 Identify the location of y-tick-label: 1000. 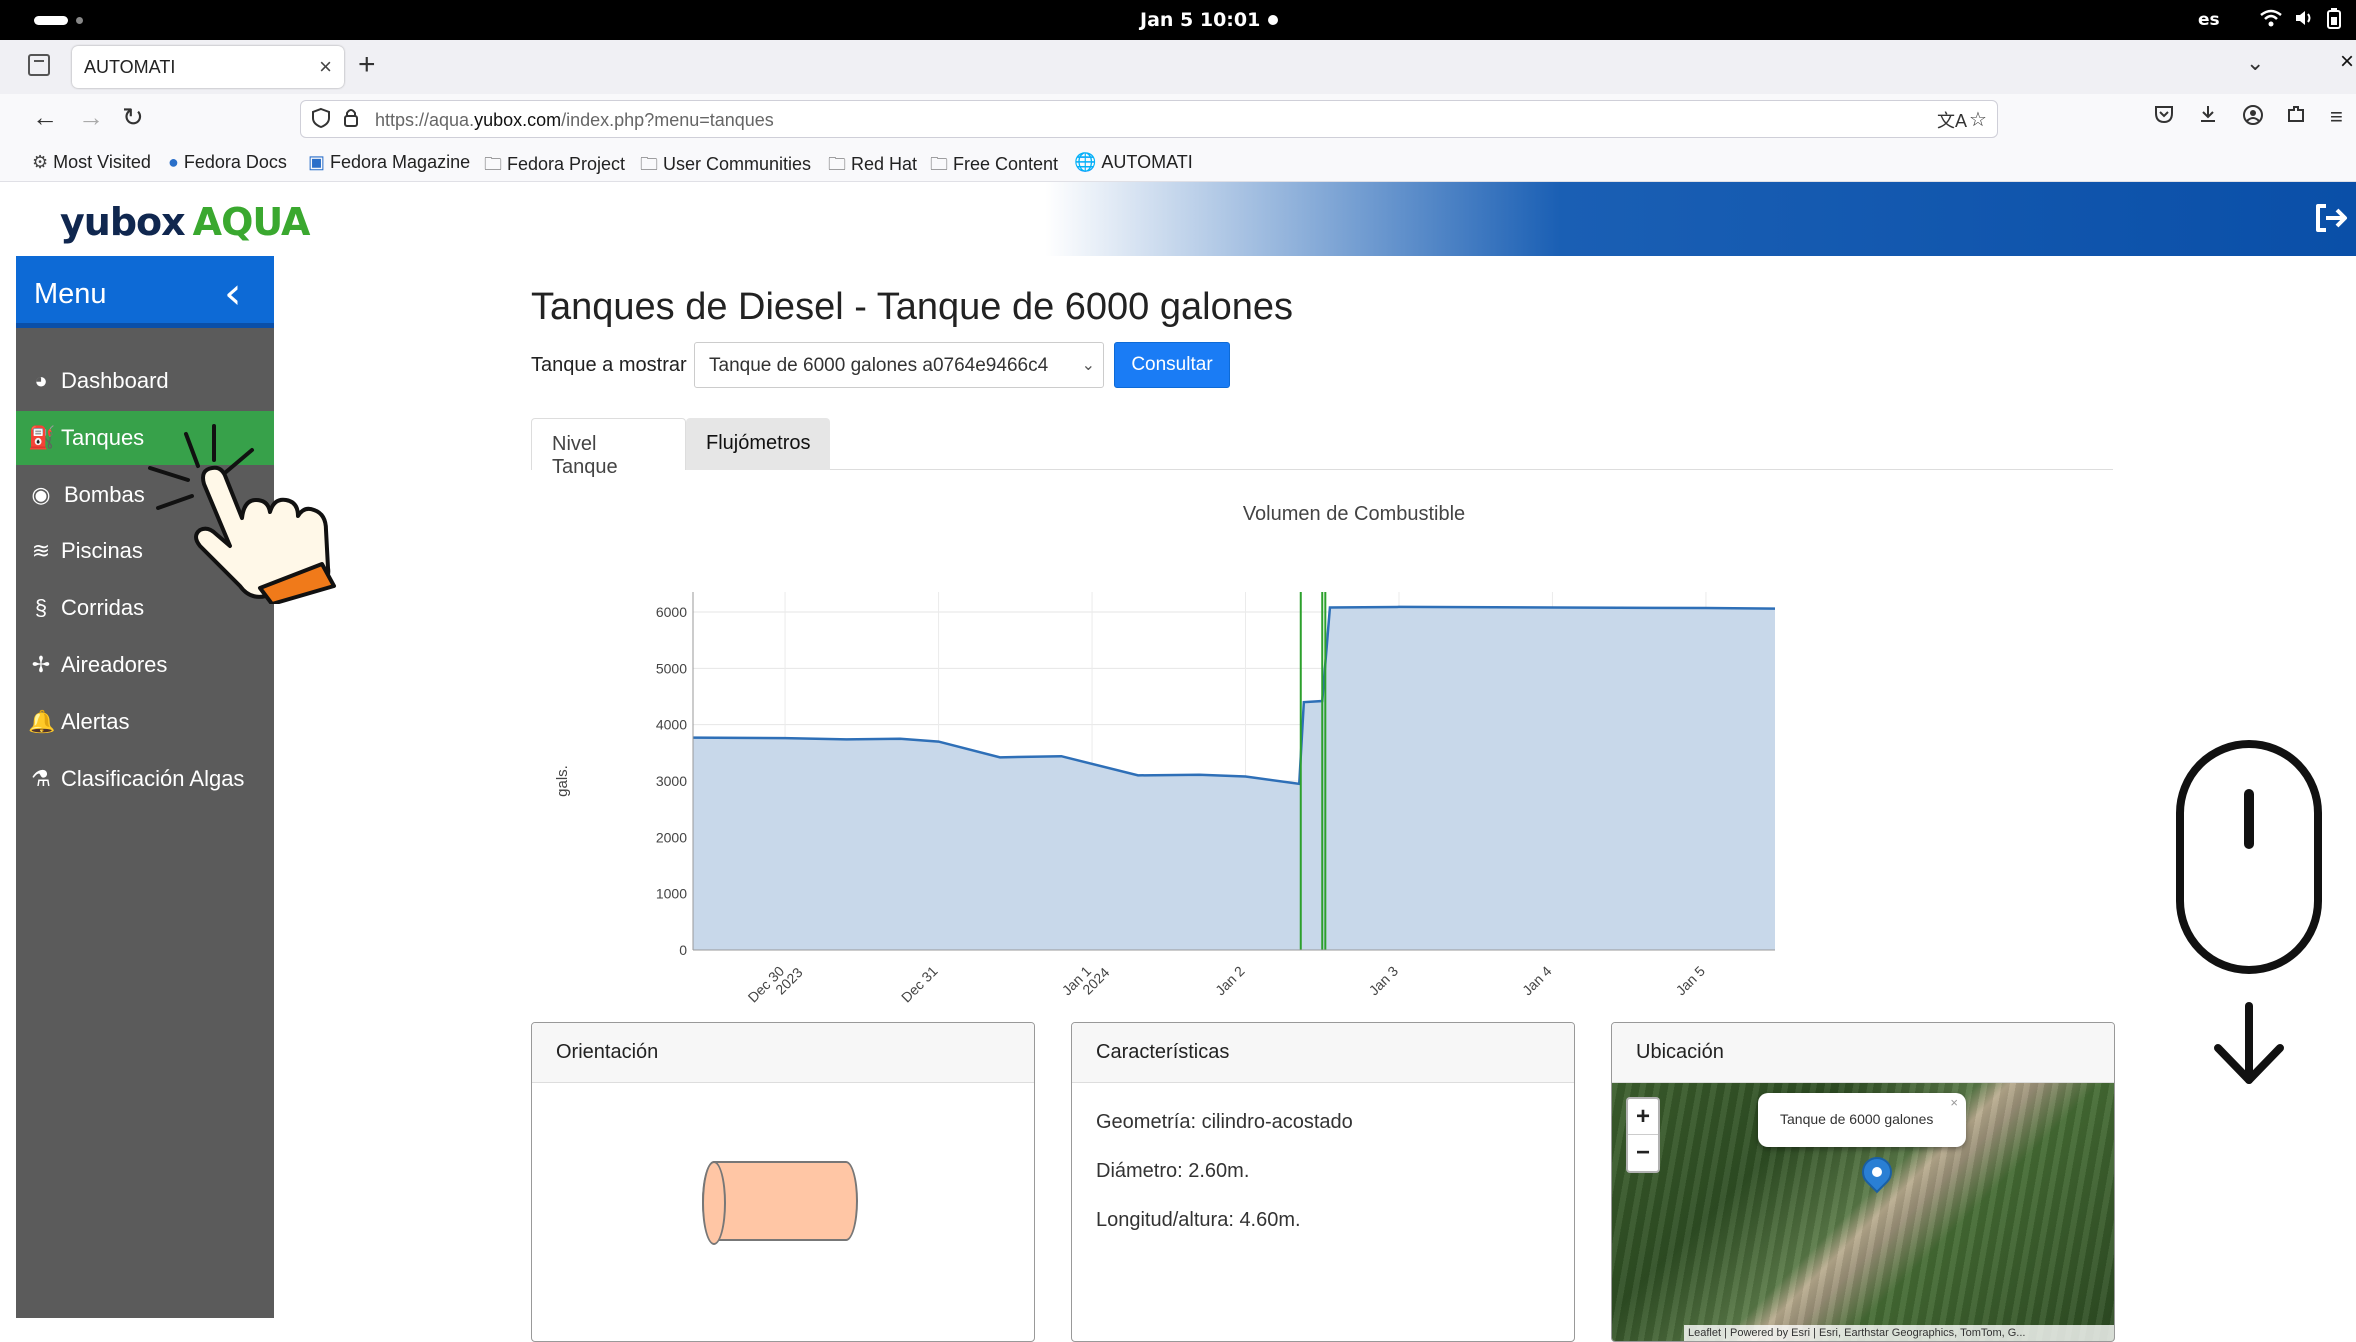
(671, 894).